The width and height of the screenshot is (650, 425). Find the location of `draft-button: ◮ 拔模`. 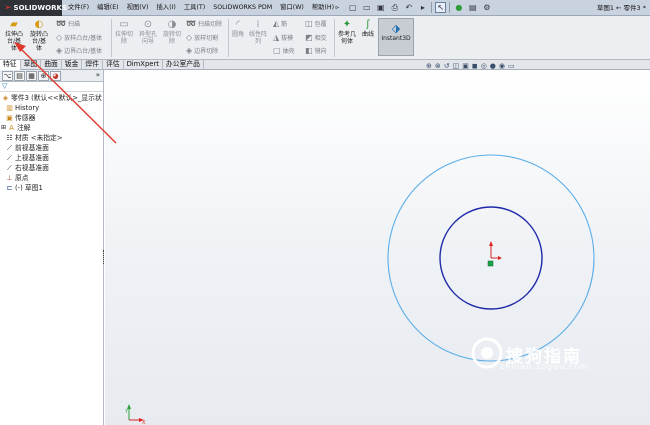

draft-button: ◮ 拔模 is located at coordinates (283, 37).